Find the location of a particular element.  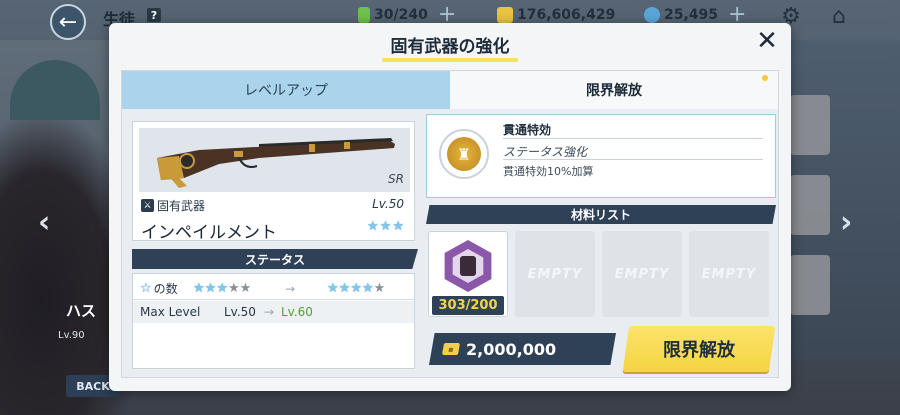

ap-value: 30/240 is located at coordinates (401, 15).